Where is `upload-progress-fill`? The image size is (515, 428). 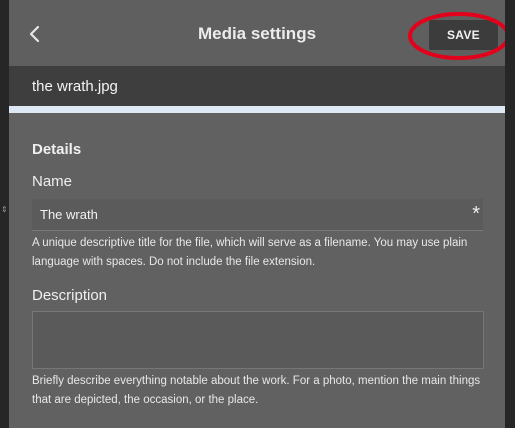
upload-progress-fill is located at coordinates (257, 109).